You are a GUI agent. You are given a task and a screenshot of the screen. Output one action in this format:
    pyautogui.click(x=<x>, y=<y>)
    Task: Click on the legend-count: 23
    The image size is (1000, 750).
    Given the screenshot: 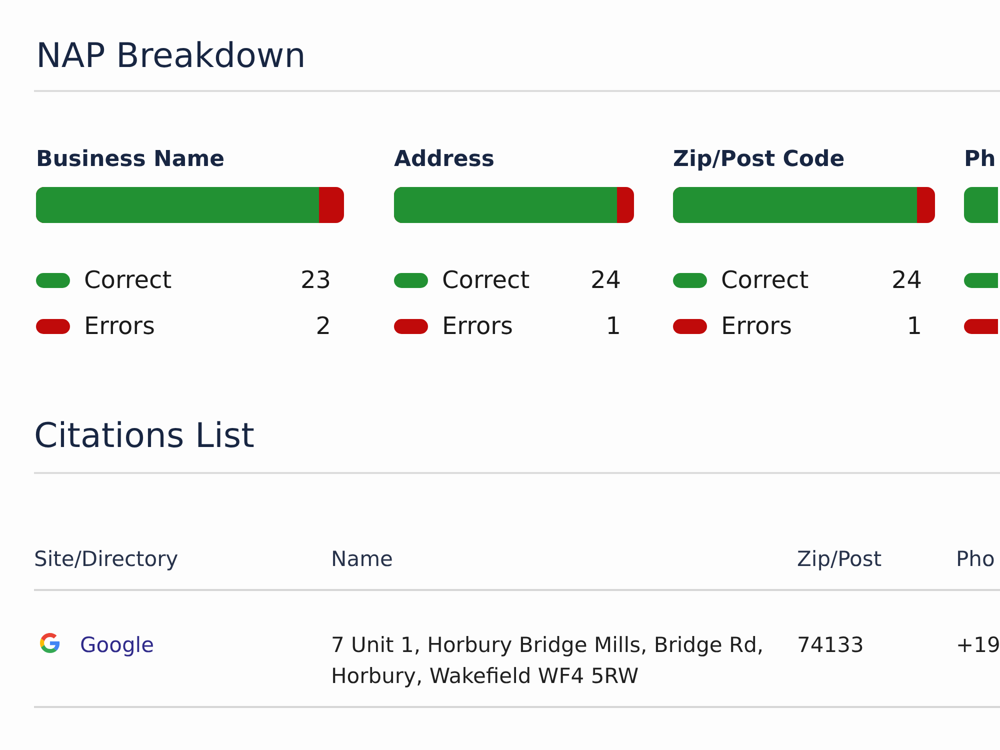 What is the action you would take?
    pyautogui.click(x=315, y=280)
    